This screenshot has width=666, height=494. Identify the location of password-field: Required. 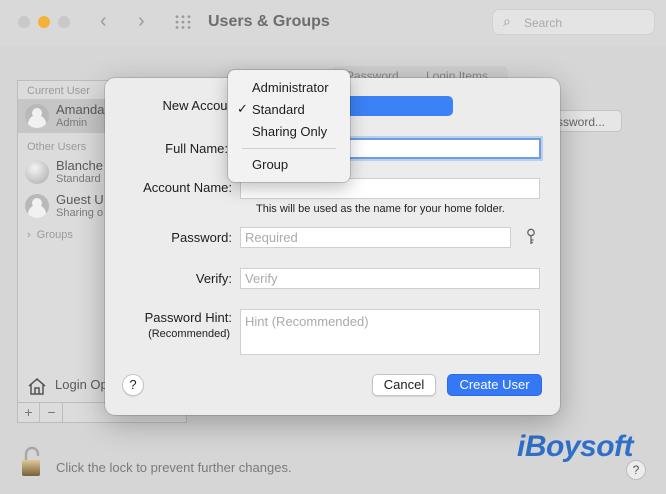
(375, 237).